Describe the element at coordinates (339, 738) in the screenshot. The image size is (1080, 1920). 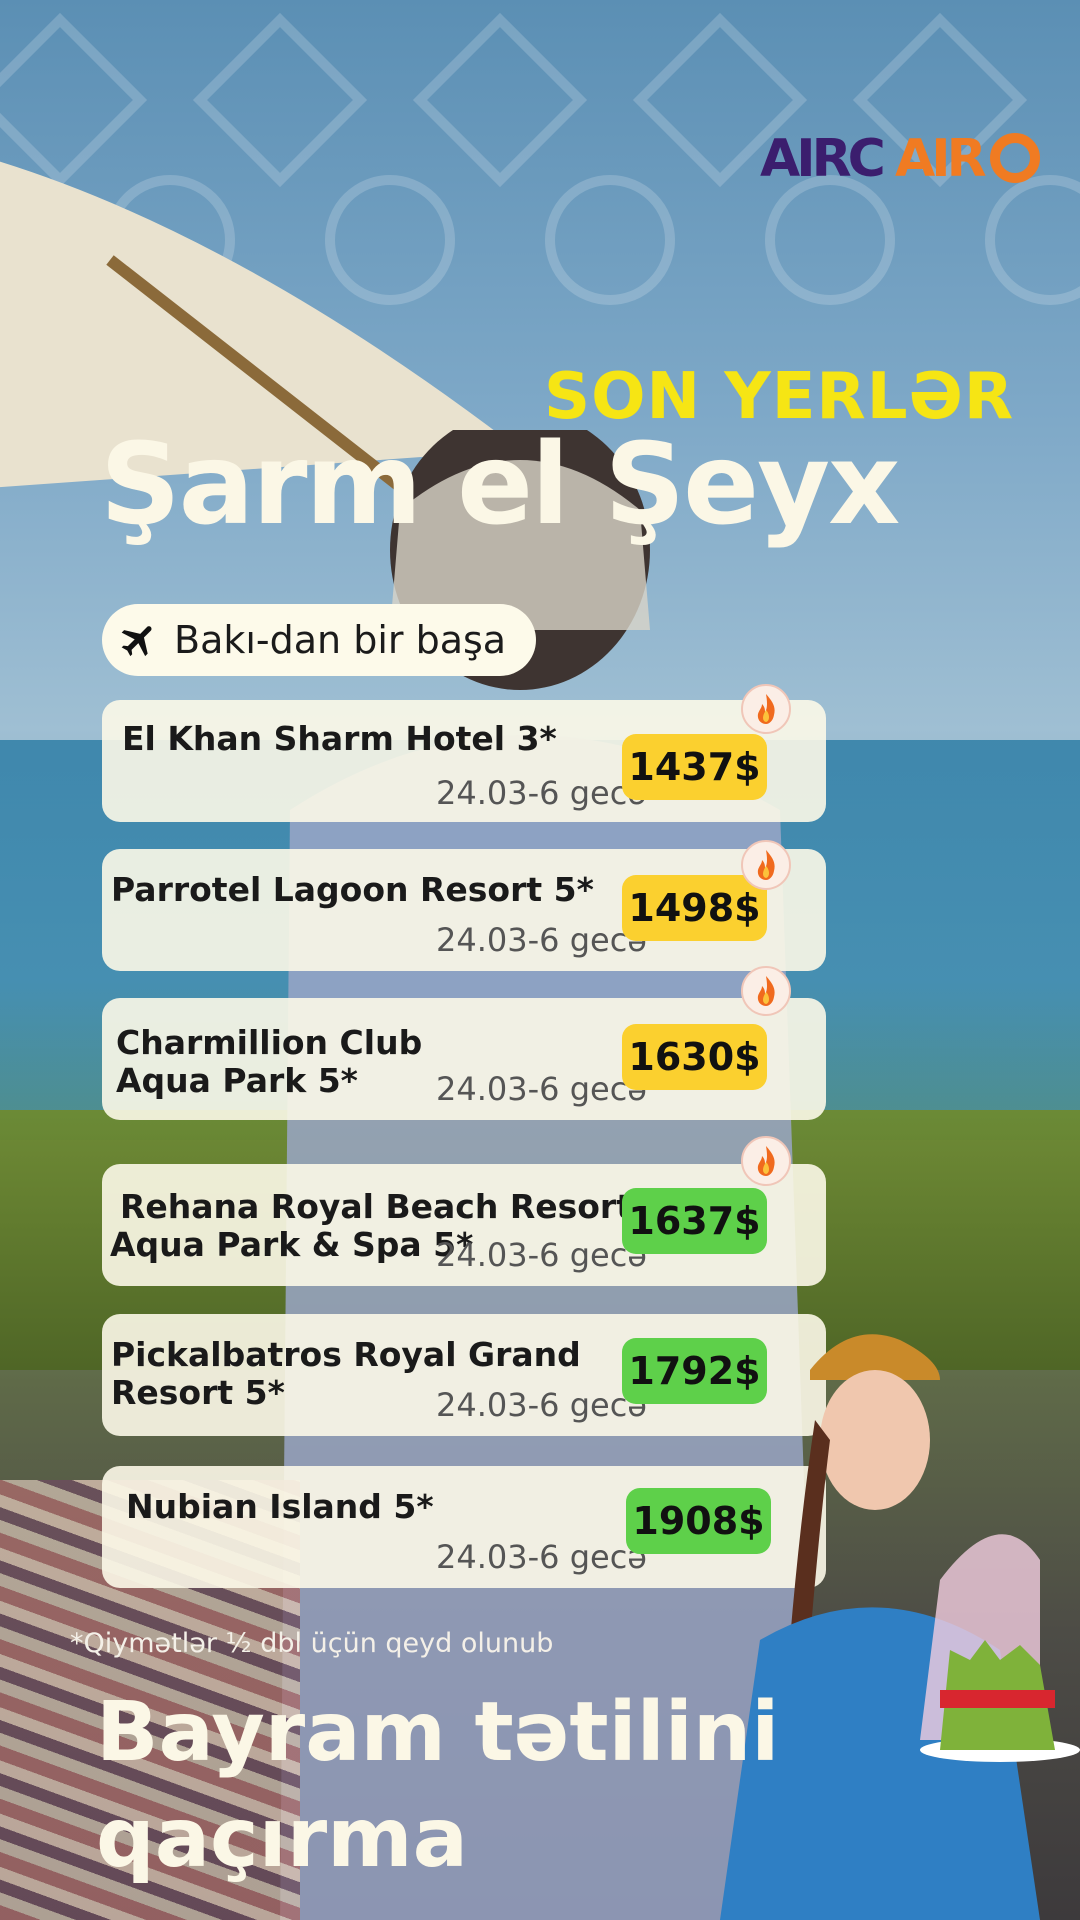
I see `hotel-name: El Khan Sharm Hotel 3*` at that location.